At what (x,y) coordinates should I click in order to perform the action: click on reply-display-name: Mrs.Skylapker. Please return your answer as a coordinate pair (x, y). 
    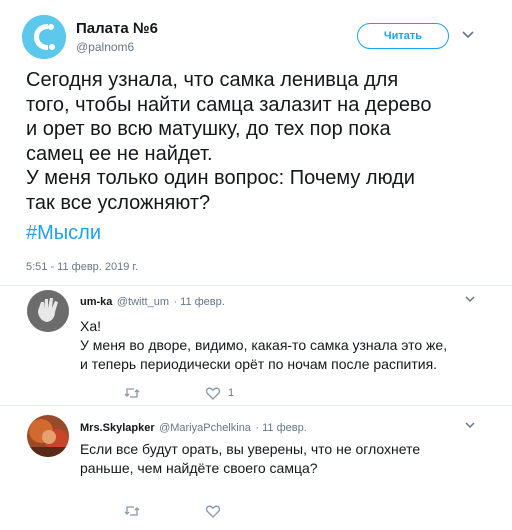
    Looking at the image, I should click on (117, 428).